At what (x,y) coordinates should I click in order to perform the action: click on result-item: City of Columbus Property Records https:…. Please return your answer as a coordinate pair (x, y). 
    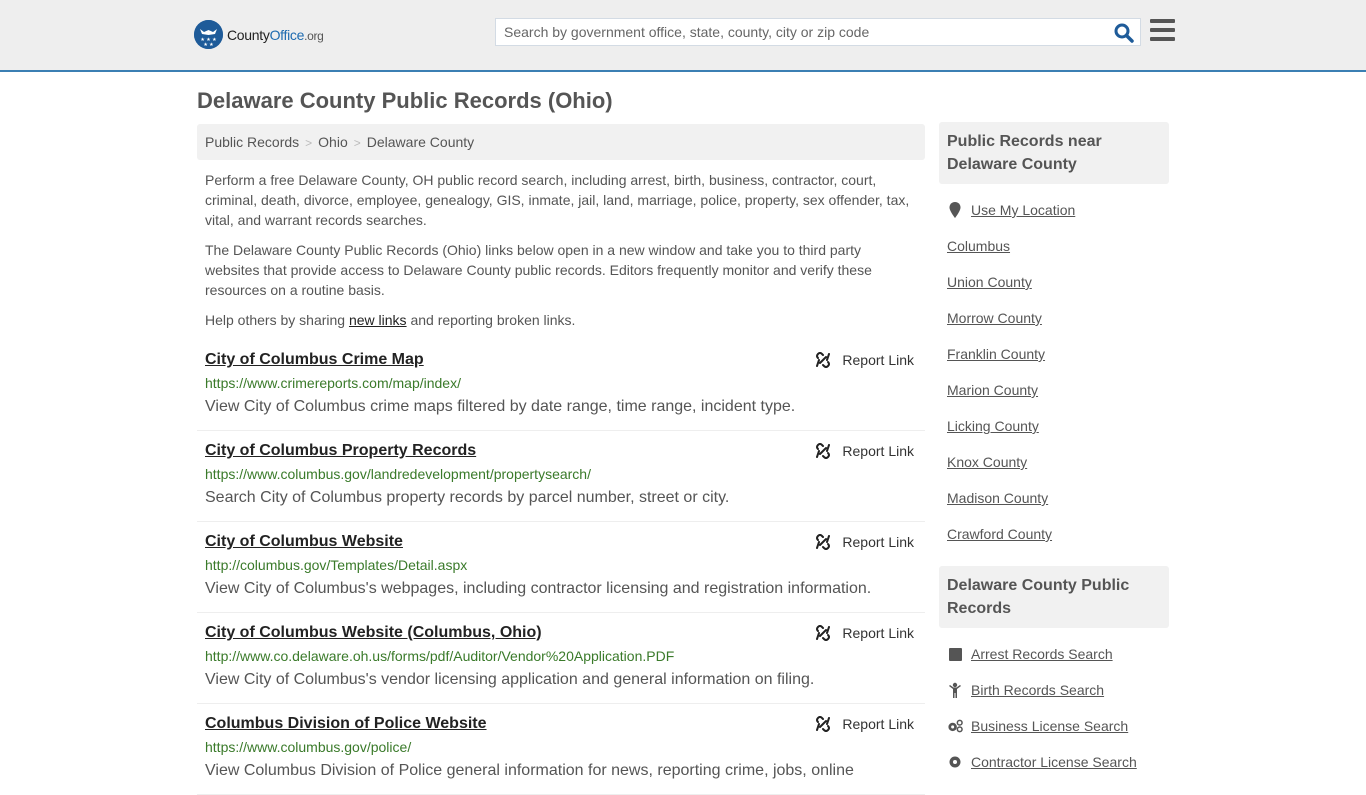
    Looking at the image, I should click on (561, 476).